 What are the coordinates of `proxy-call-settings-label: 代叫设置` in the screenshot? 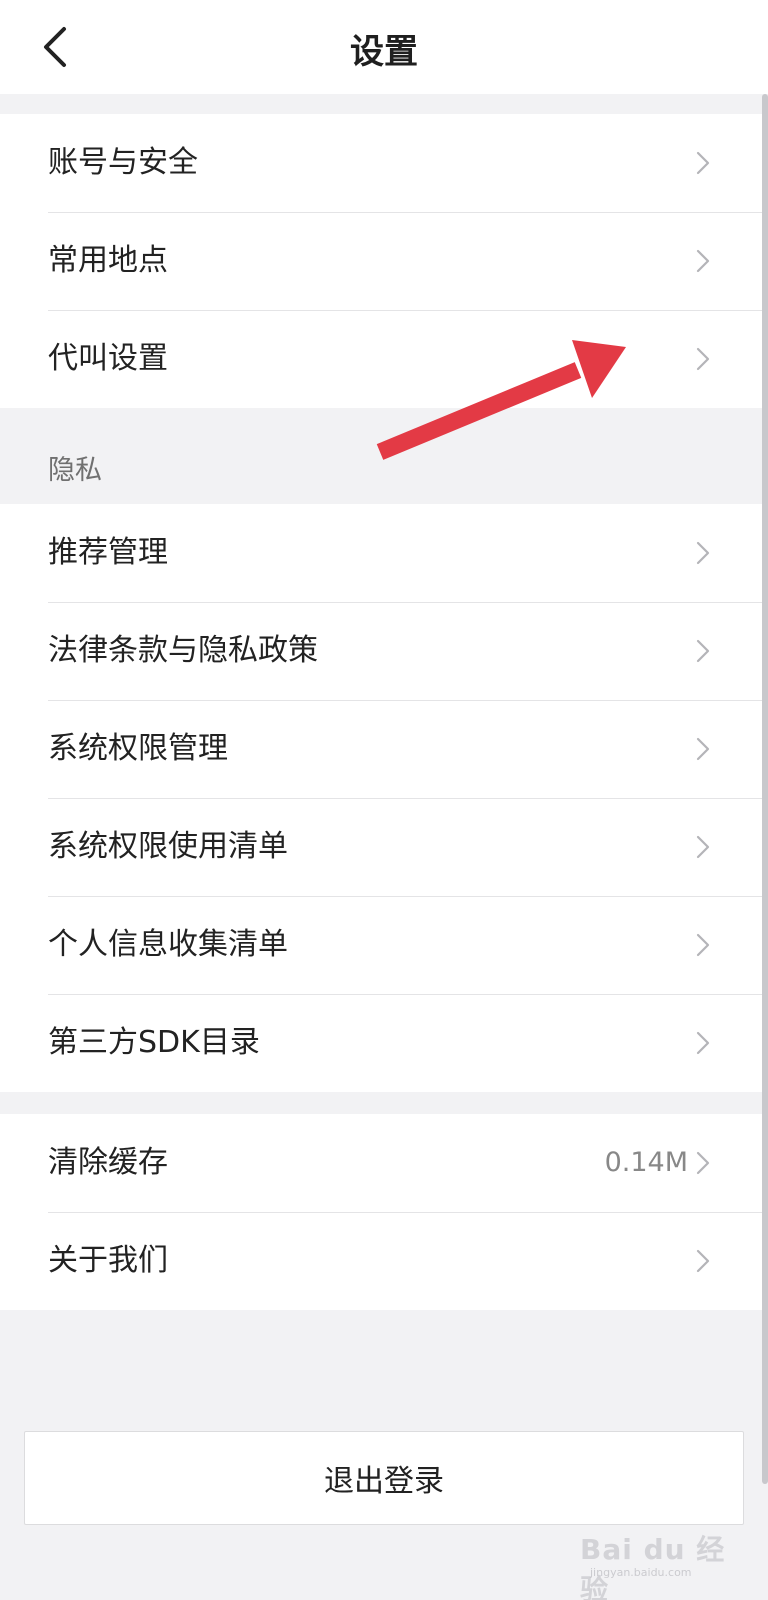 It's located at (108, 358).